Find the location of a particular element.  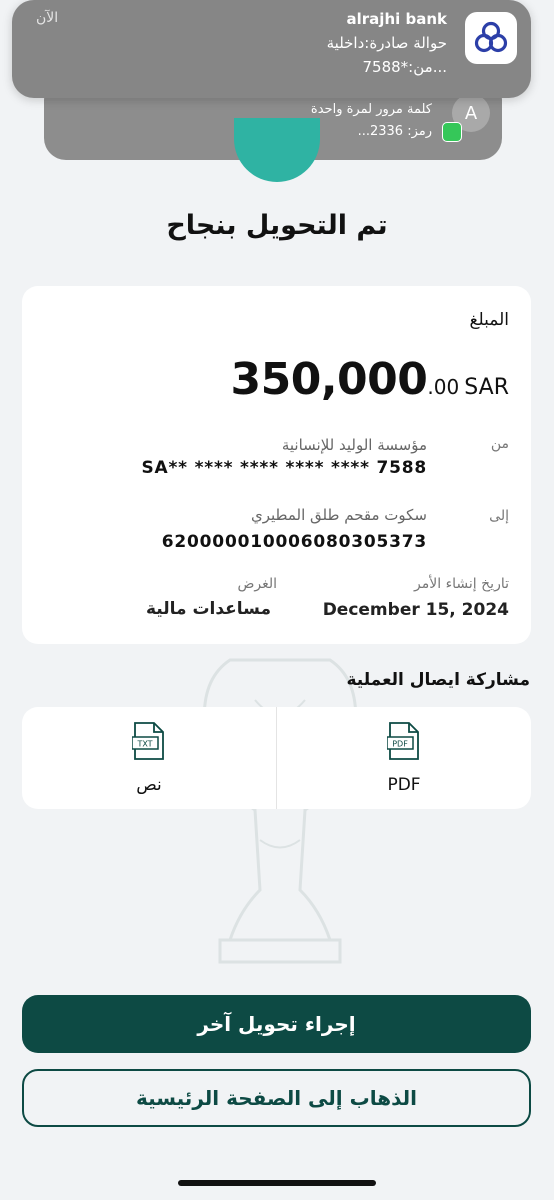

share-options-card: TXT نص PDF PDF is located at coordinates (276, 758).